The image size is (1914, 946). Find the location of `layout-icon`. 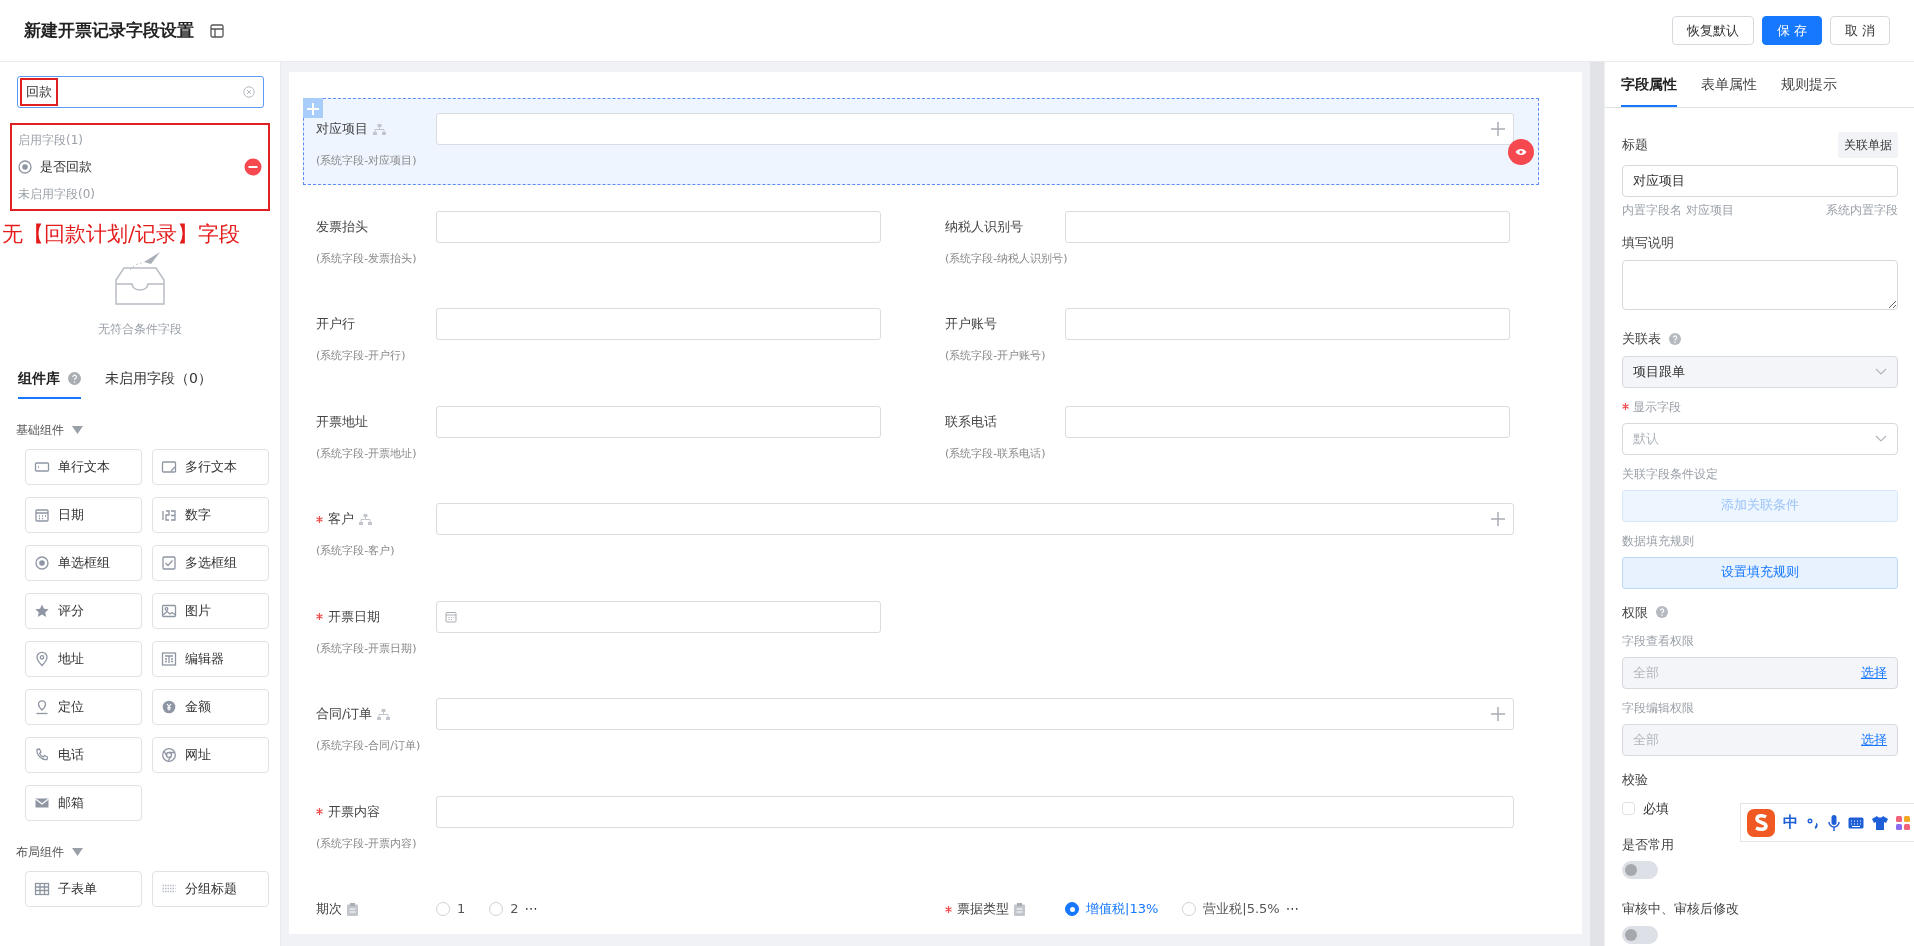

layout-icon is located at coordinates (217, 30).